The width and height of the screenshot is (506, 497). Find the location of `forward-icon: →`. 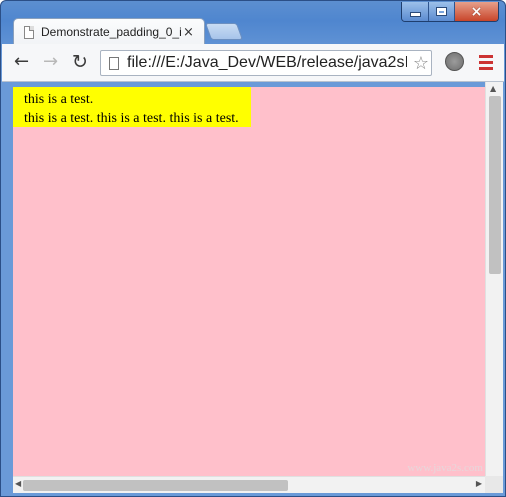

forward-icon: → is located at coordinates (50, 62).